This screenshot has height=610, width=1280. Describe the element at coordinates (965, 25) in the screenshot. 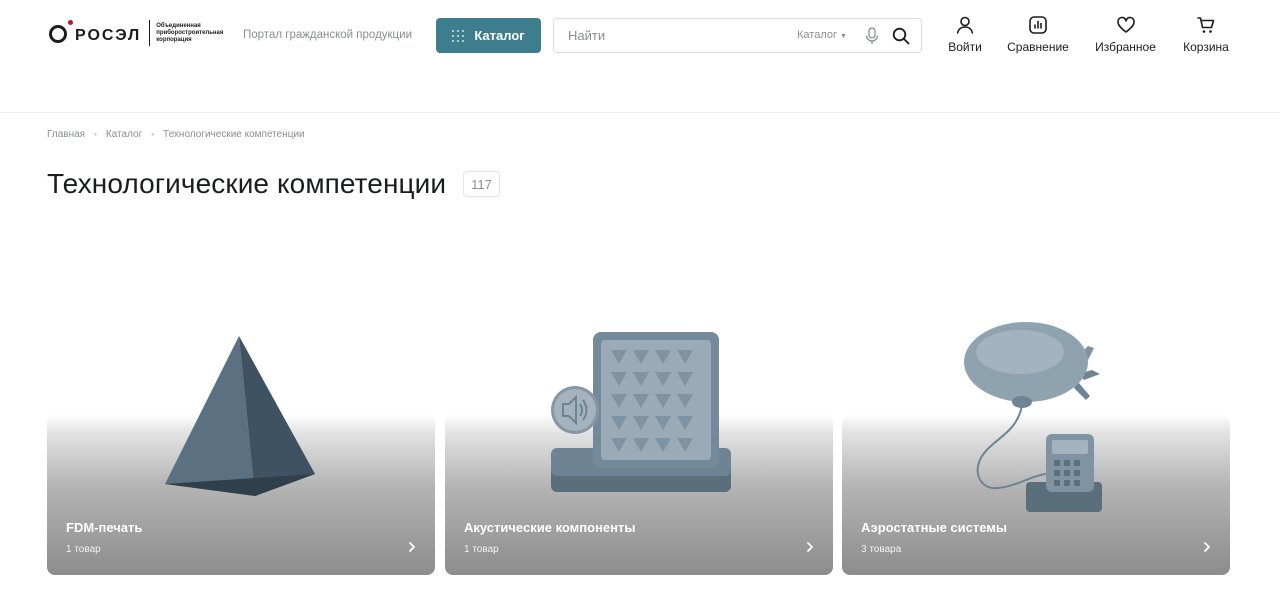

I see `user-icon` at that location.